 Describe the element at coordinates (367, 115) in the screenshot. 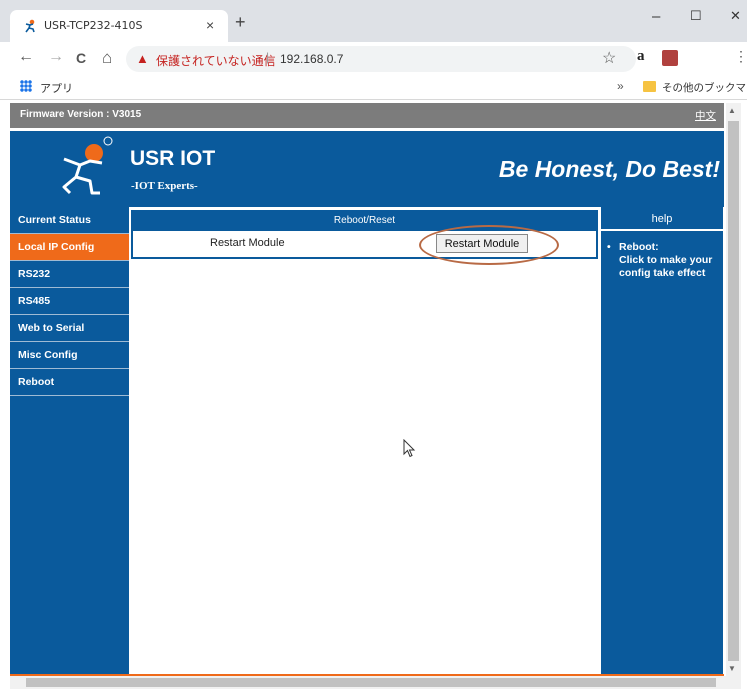

I see `firmware-bar: Firmware Version : V3015 中文` at that location.